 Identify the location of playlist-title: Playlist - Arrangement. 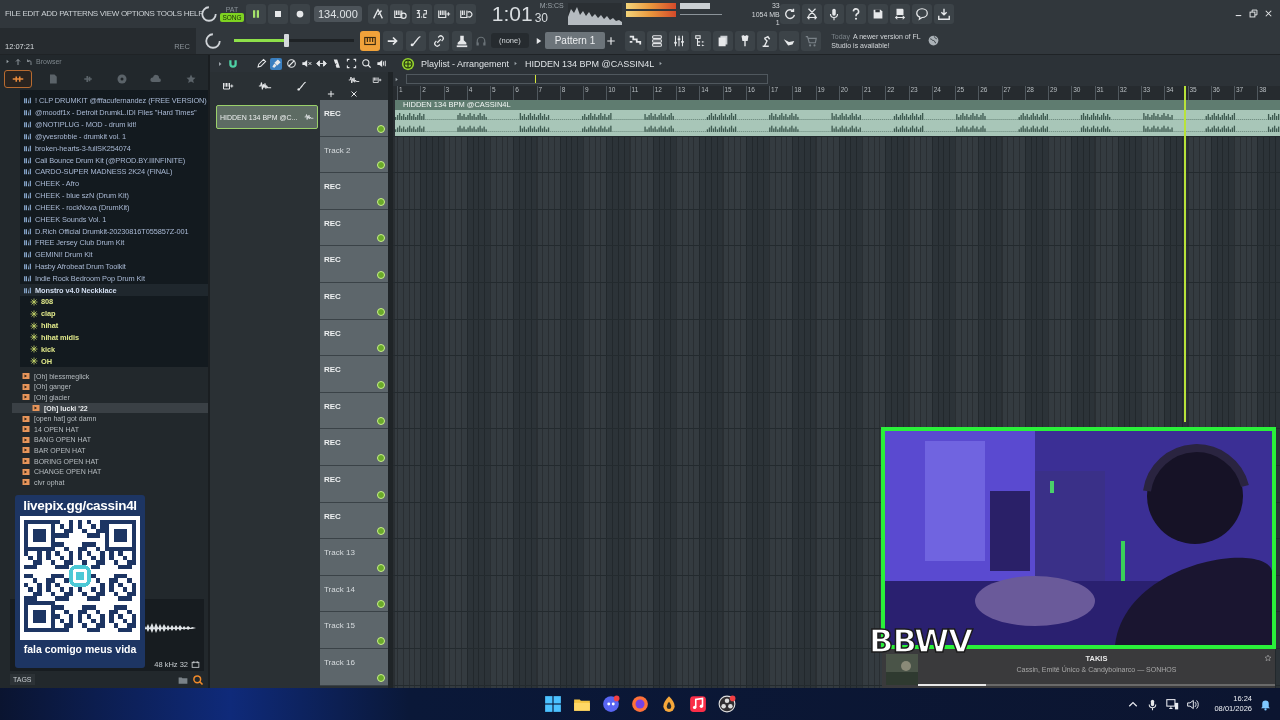
(465, 63).